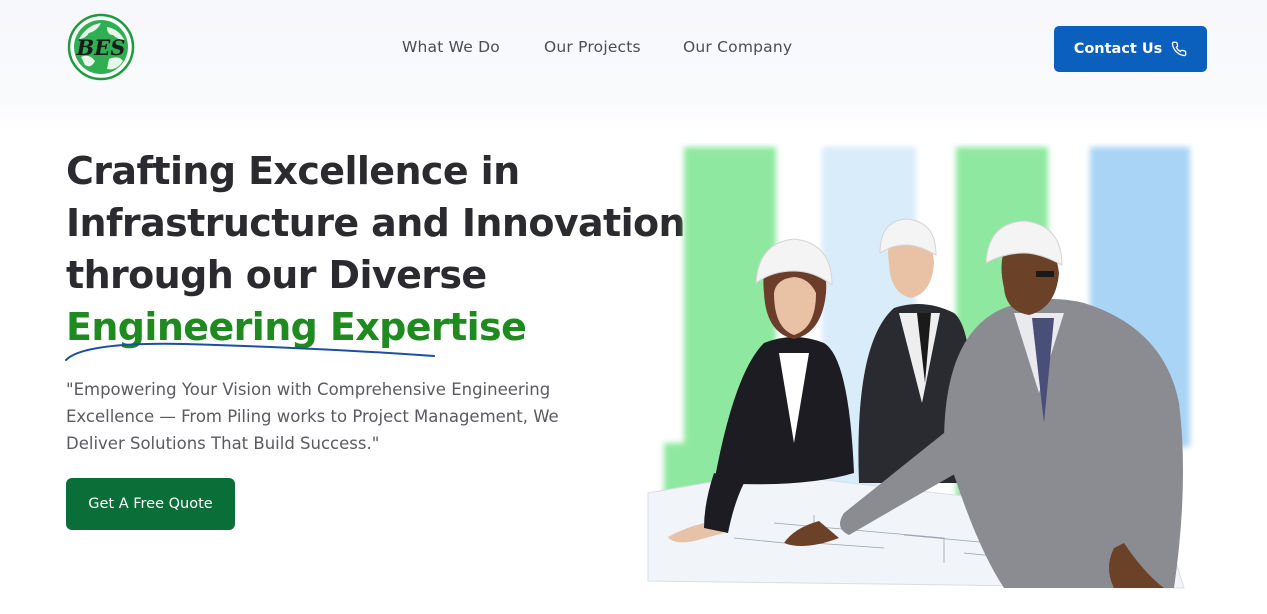 Image resolution: width=1267 pixels, height=614 pixels. What do you see at coordinates (376, 223) in the screenshot?
I see `headline-line-2: Infrastructure and Innovation` at bounding box center [376, 223].